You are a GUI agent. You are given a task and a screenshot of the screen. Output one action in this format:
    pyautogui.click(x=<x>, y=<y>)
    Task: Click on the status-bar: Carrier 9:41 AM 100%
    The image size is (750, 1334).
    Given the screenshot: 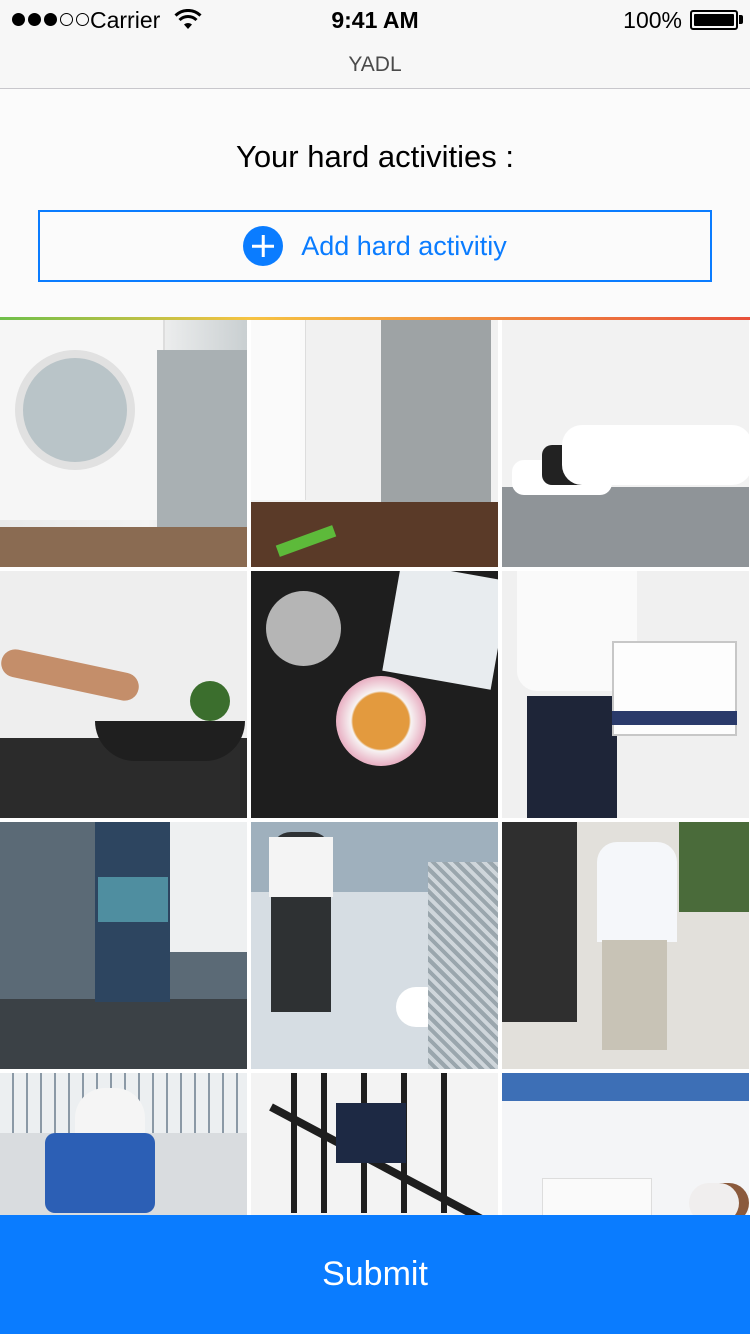 What is the action you would take?
    pyautogui.click(x=375, y=20)
    